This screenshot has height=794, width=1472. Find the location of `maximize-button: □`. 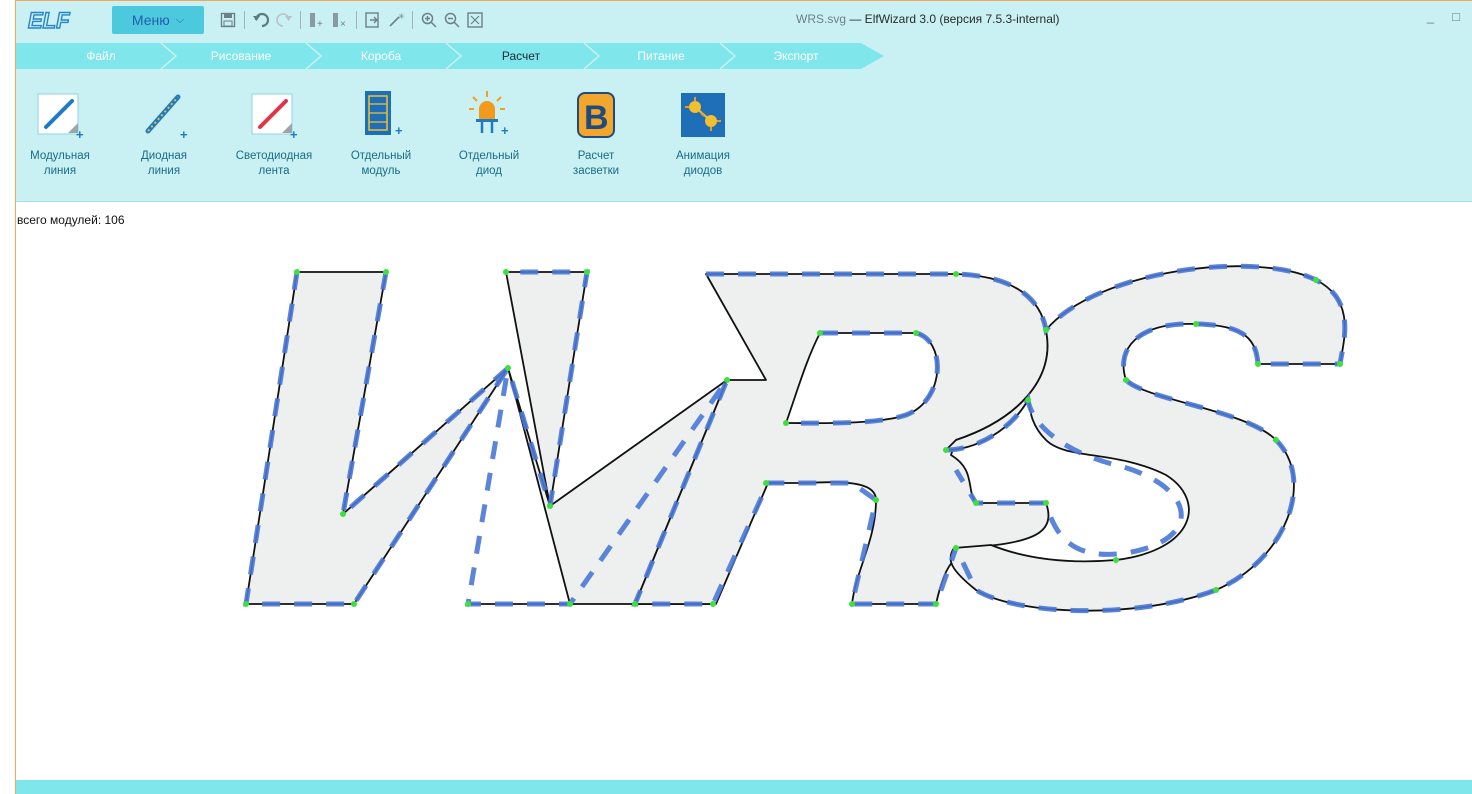

maximize-button: □ is located at coordinates (1456, 16).